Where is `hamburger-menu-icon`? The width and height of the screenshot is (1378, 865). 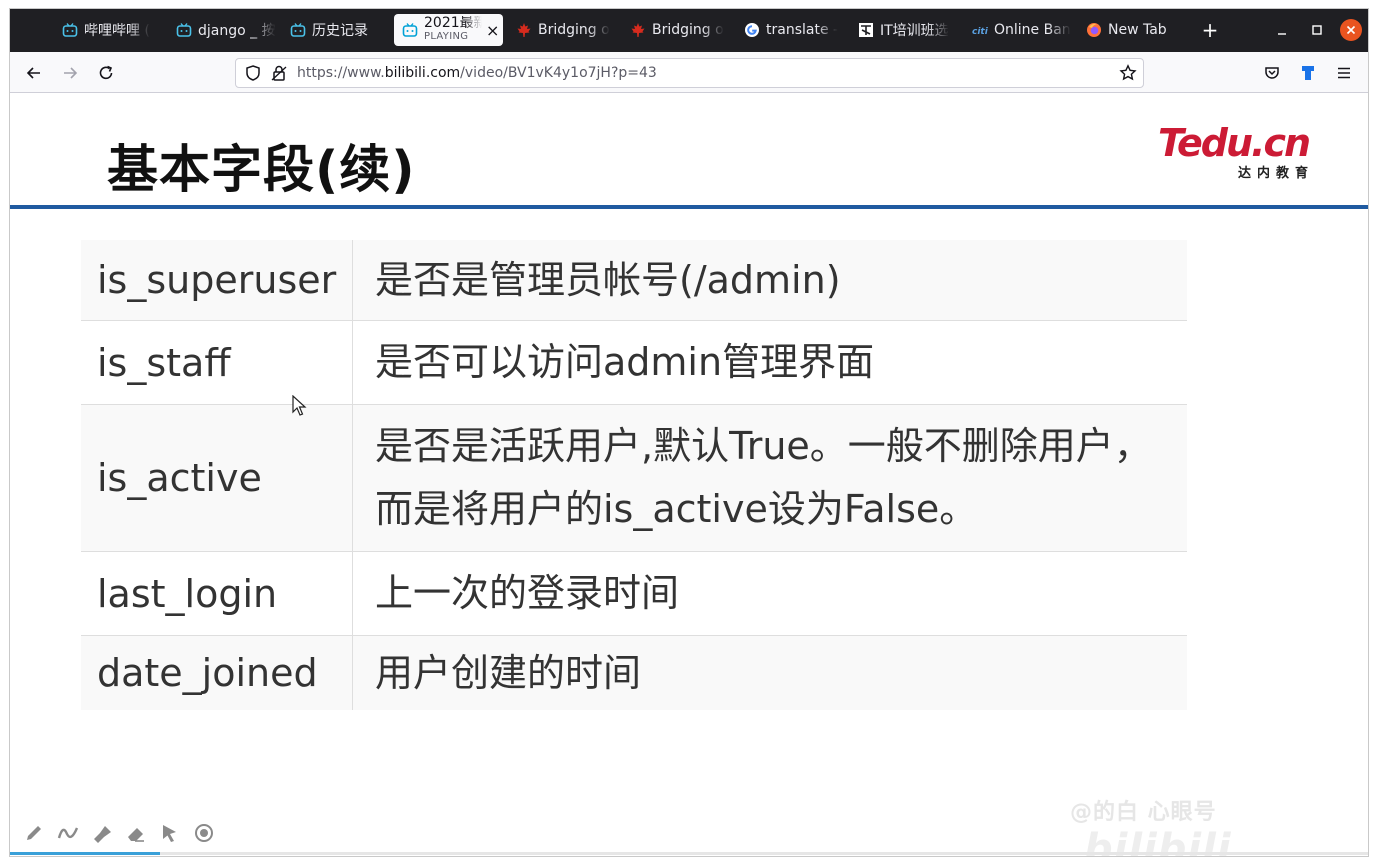
hamburger-menu-icon is located at coordinates (1344, 73).